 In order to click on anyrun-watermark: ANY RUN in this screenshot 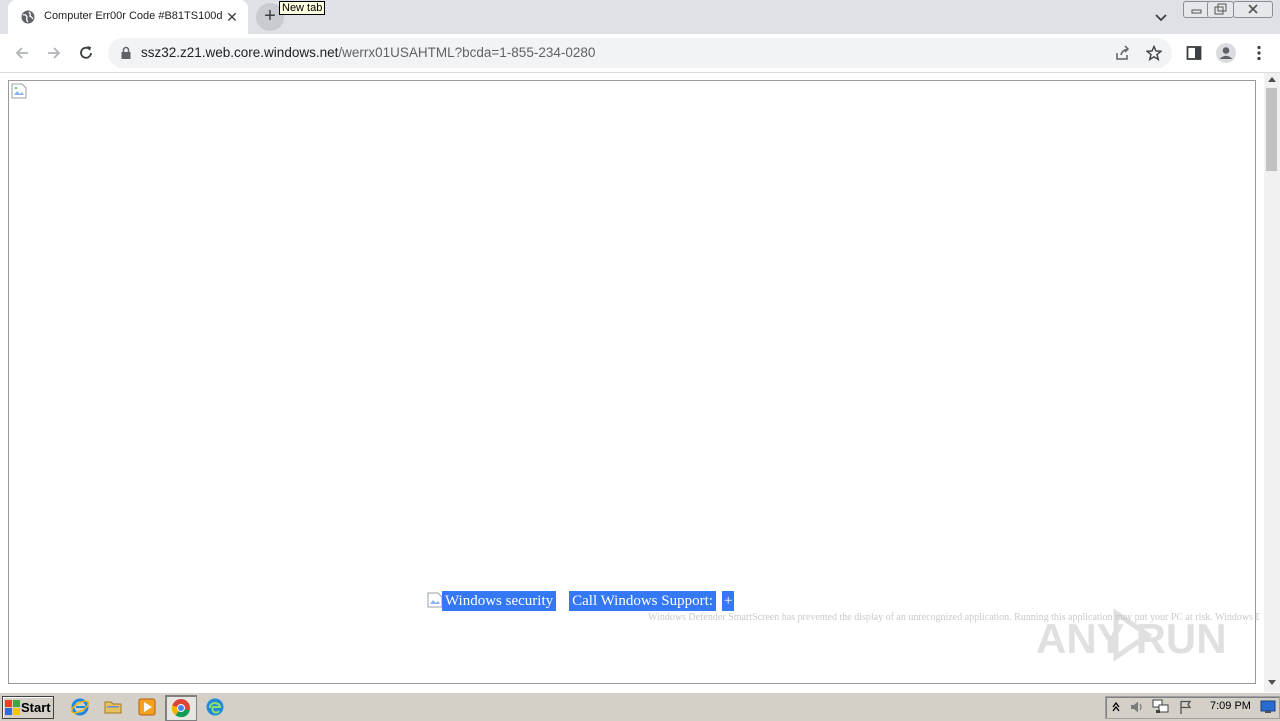, I will do `click(1131, 635)`.